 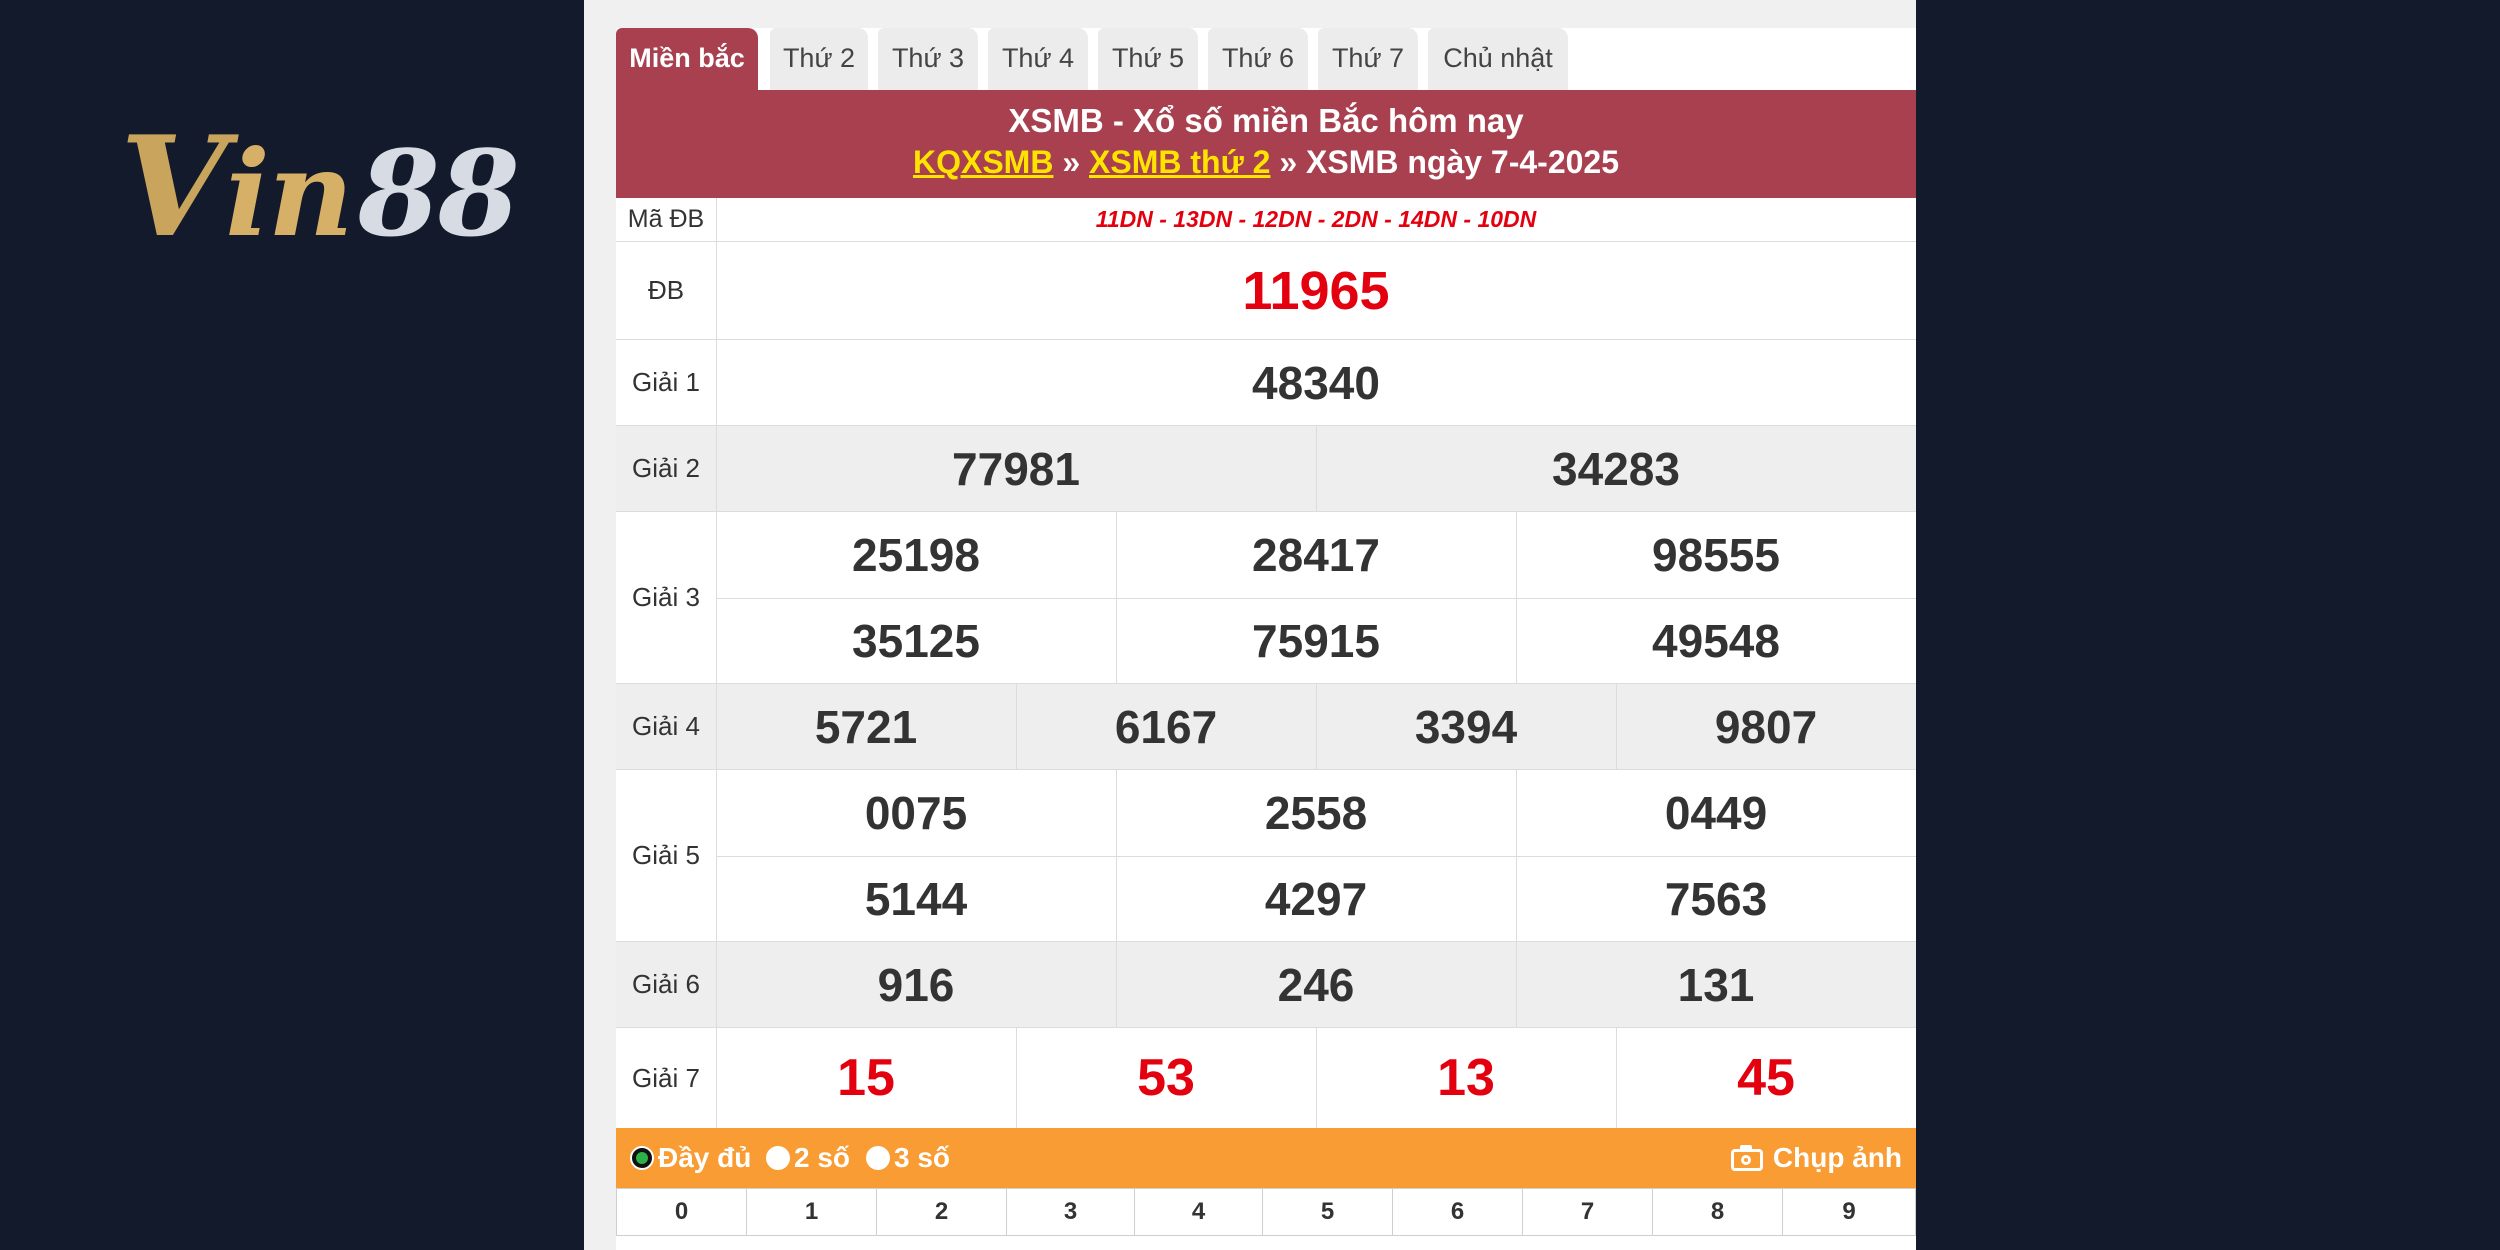 What do you see at coordinates (916, 555) in the screenshot?
I see `prize-g3-value: 25198` at bounding box center [916, 555].